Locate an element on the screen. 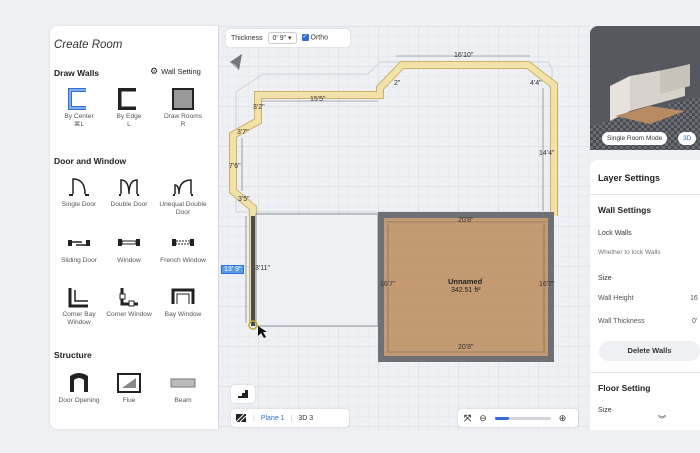  floor-size-label: Size is located at coordinates (605, 410).